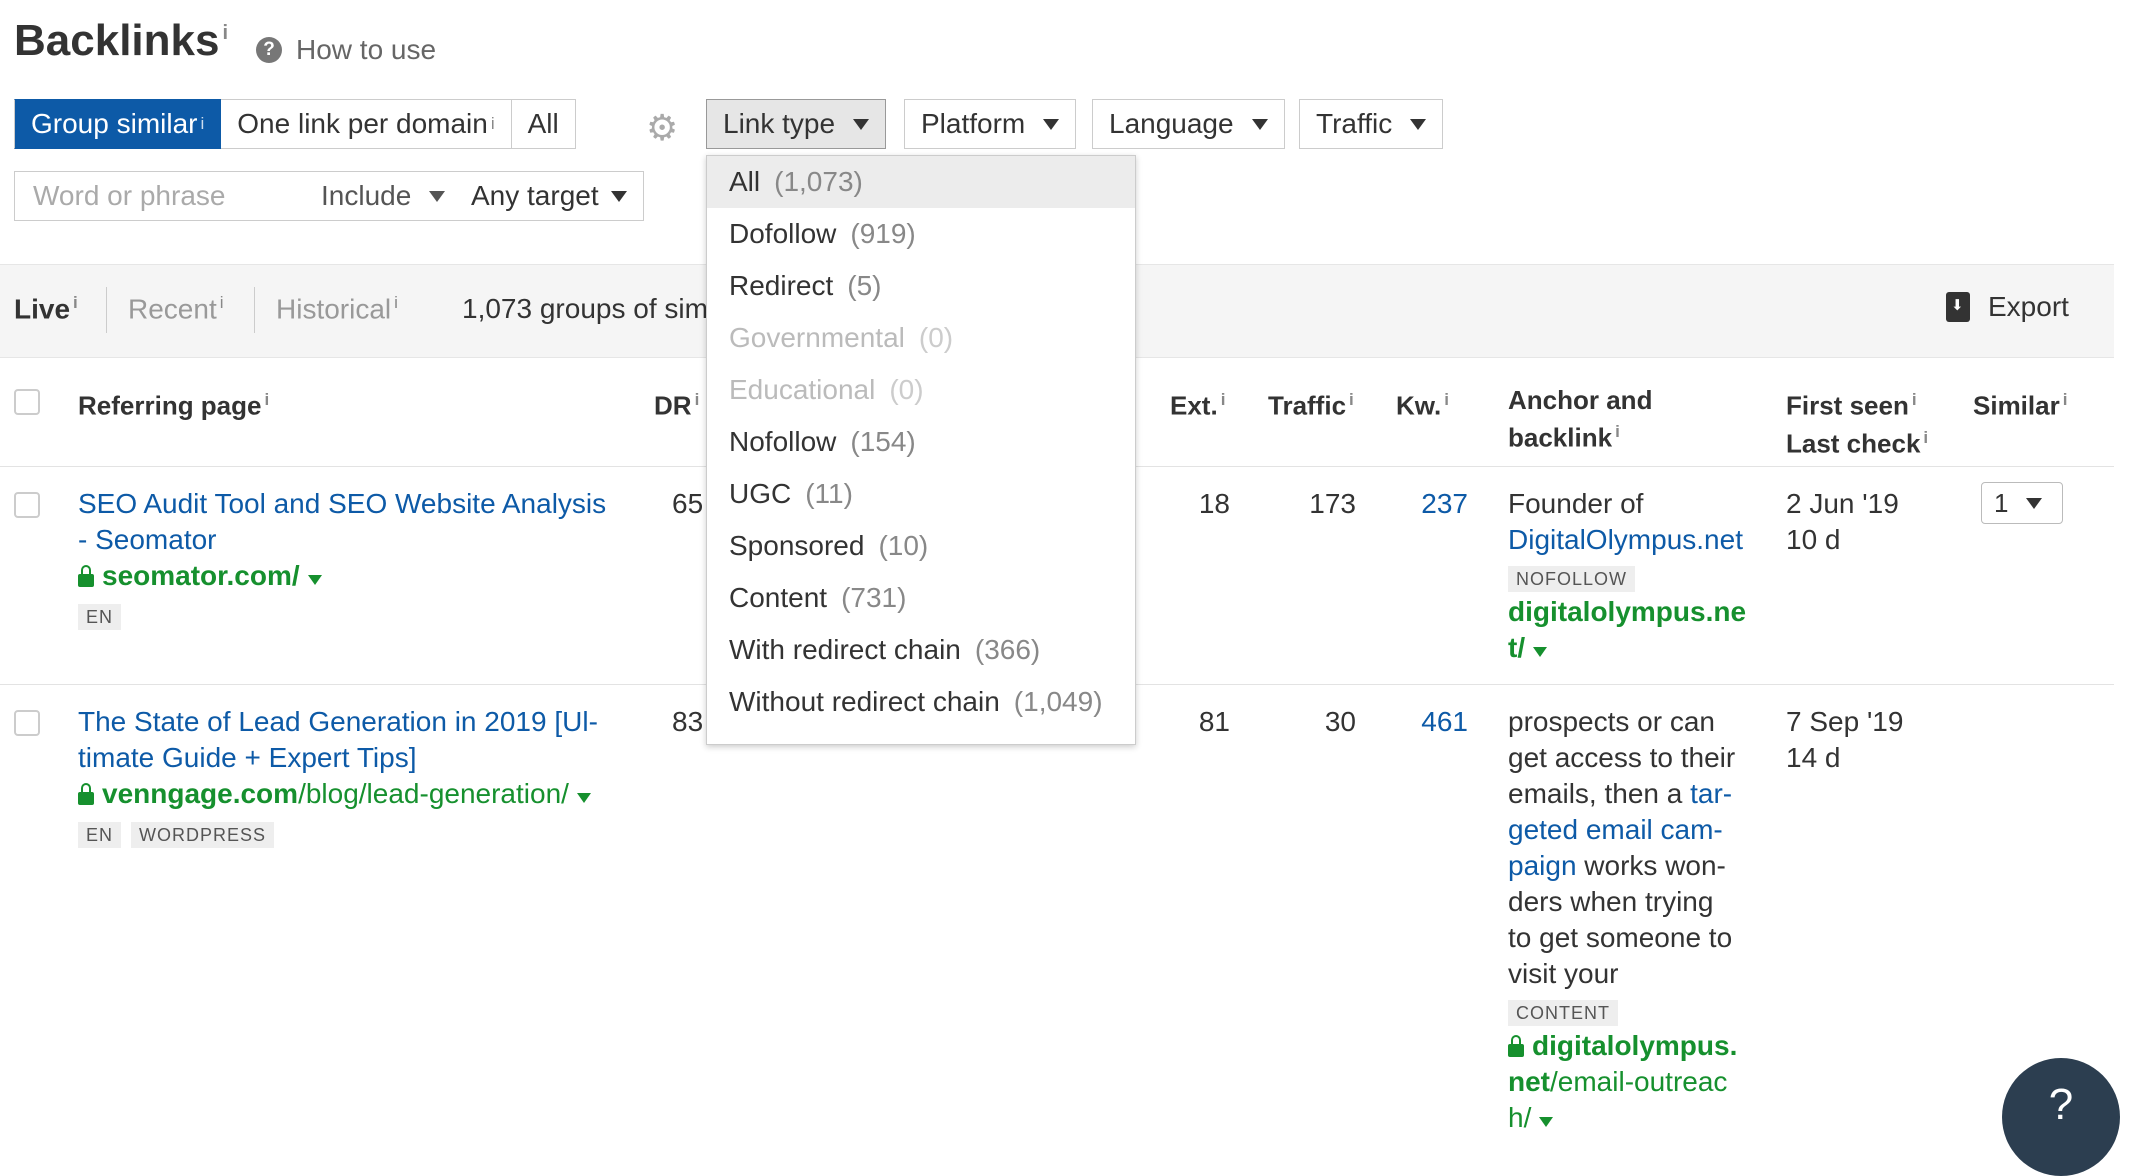 The height and width of the screenshot is (1176, 2138). Describe the element at coordinates (1214, 721) in the screenshot. I see `ext-value: 81` at that location.